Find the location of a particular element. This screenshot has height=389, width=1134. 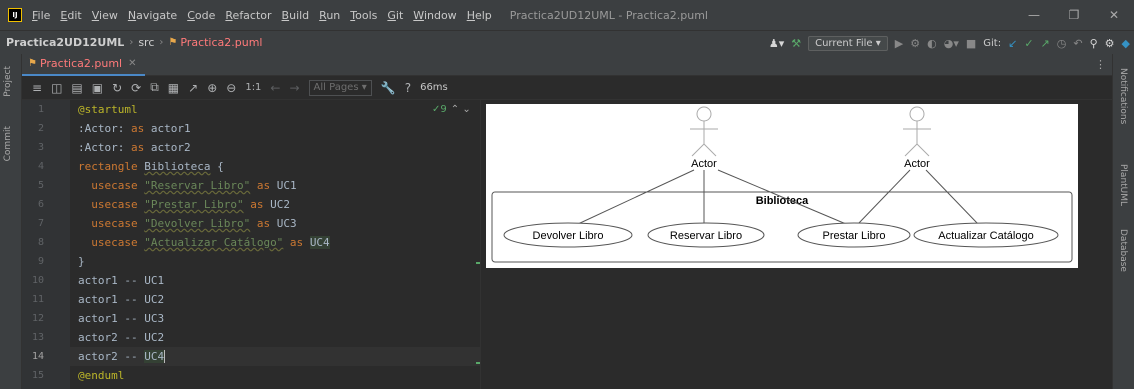

chevron-up-down-icon: ⌃ ⌄ is located at coordinates (461, 109).